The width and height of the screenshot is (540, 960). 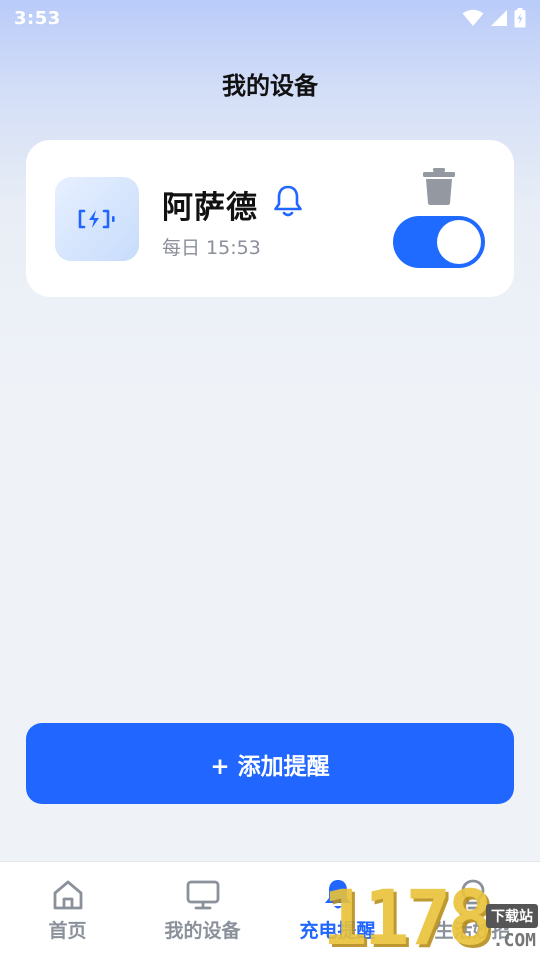 I want to click on trash-icon, so click(x=439, y=187).